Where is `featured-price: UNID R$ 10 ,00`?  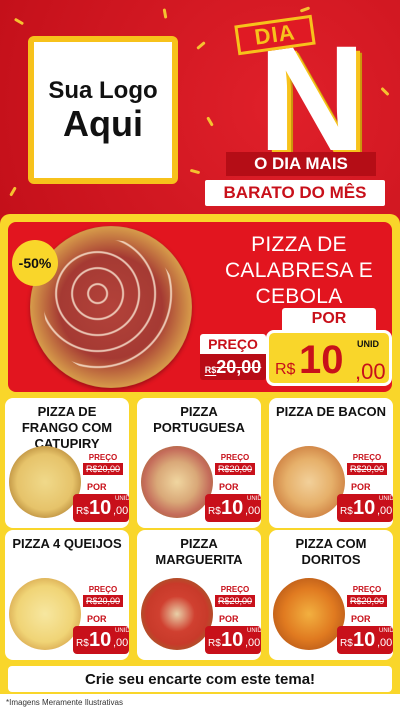 featured-price: UNID R$ 10 ,00 is located at coordinates (329, 358).